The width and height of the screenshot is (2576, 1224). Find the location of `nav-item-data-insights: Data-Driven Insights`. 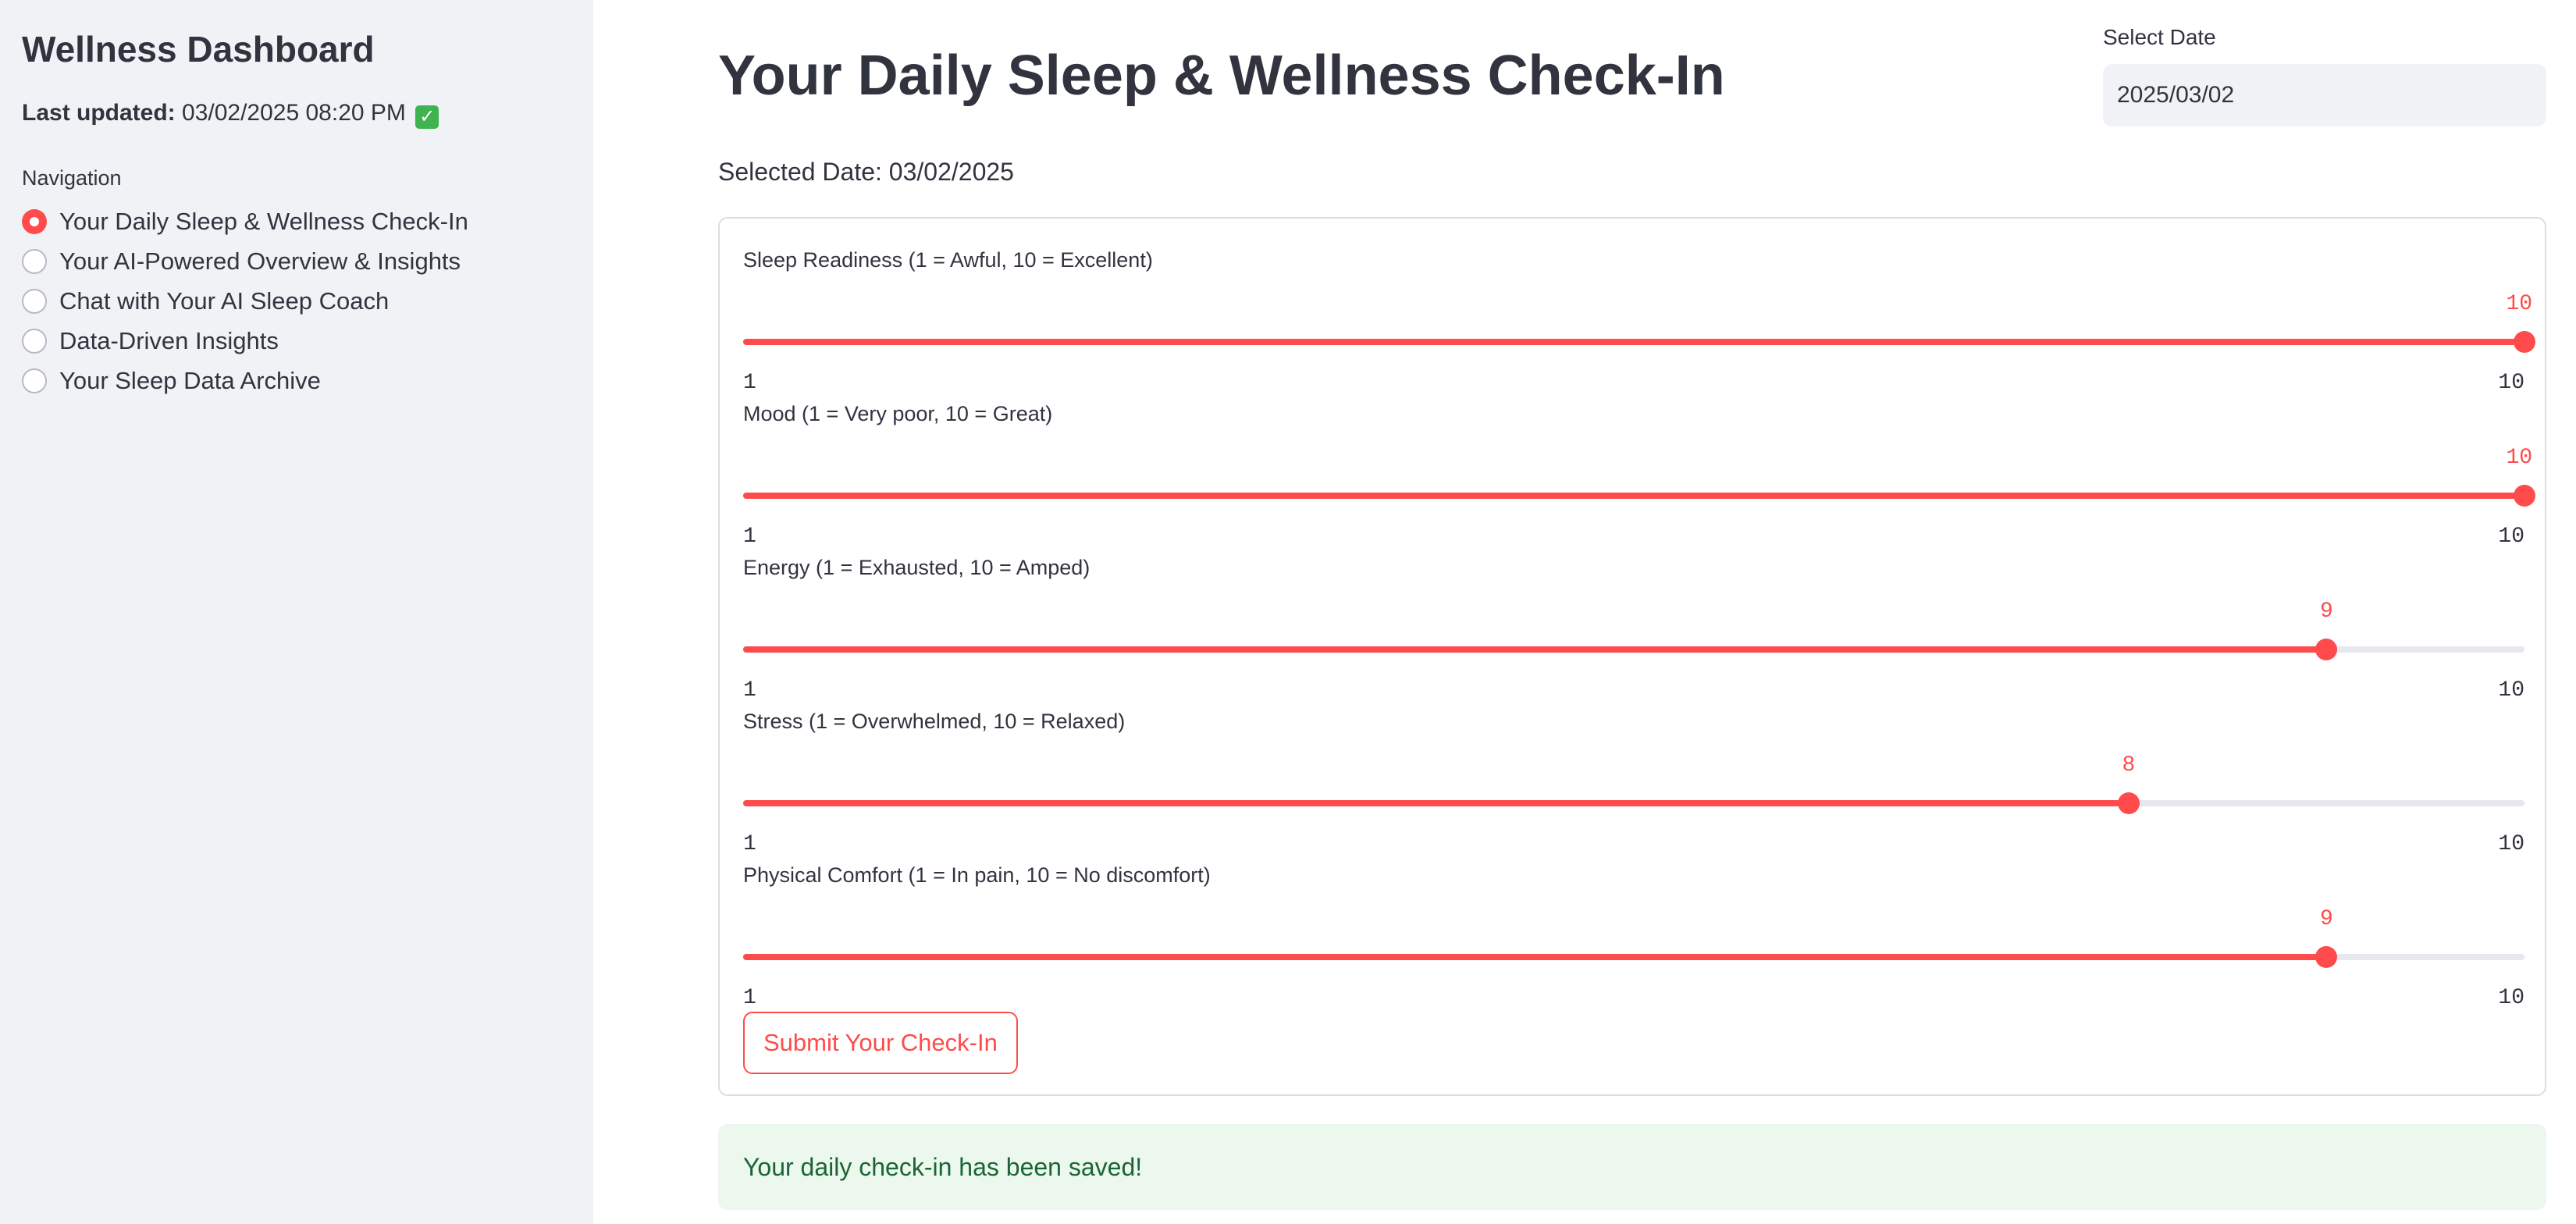

nav-item-data-insights: Data-Driven Insights is located at coordinates (296, 341).